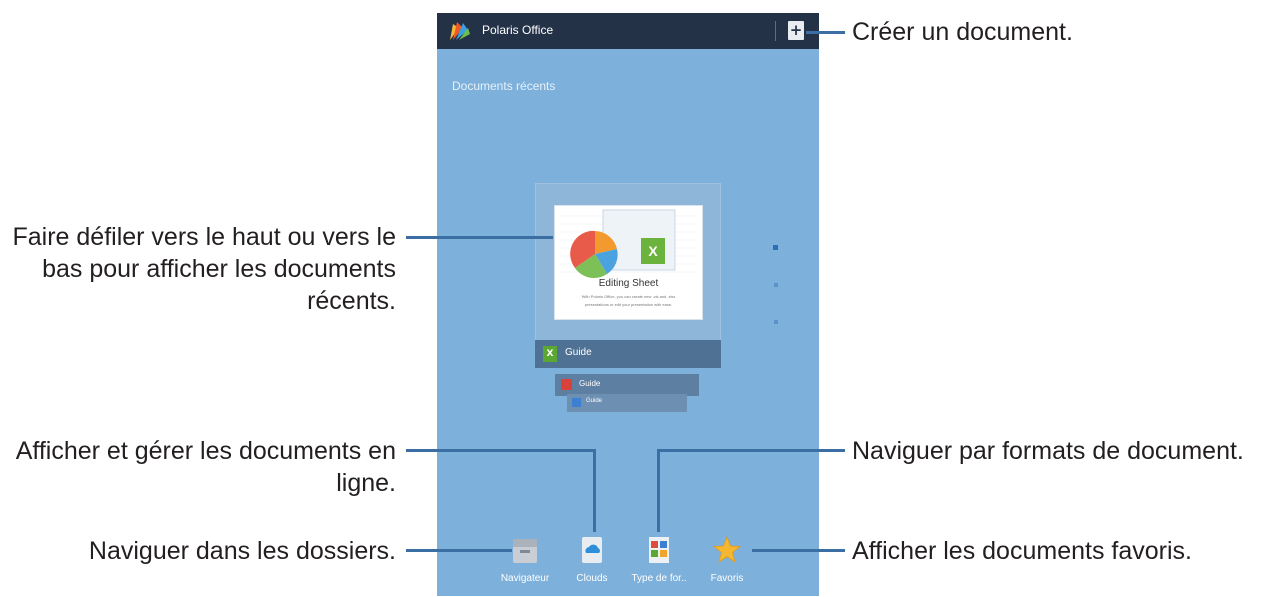  I want to click on callout-create-document: Créer un document., so click(962, 32).